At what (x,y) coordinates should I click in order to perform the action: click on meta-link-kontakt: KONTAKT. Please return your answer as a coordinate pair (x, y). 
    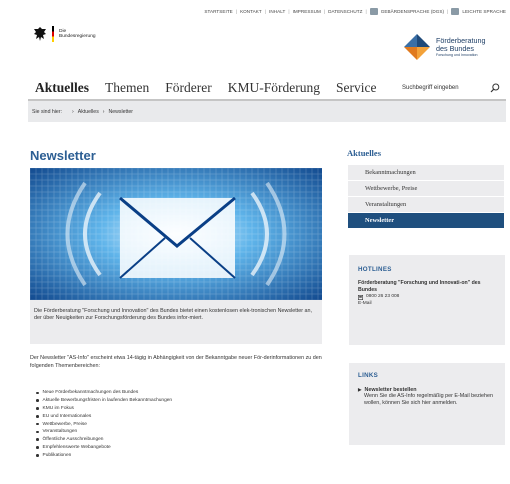
    Looking at the image, I should click on (251, 11).